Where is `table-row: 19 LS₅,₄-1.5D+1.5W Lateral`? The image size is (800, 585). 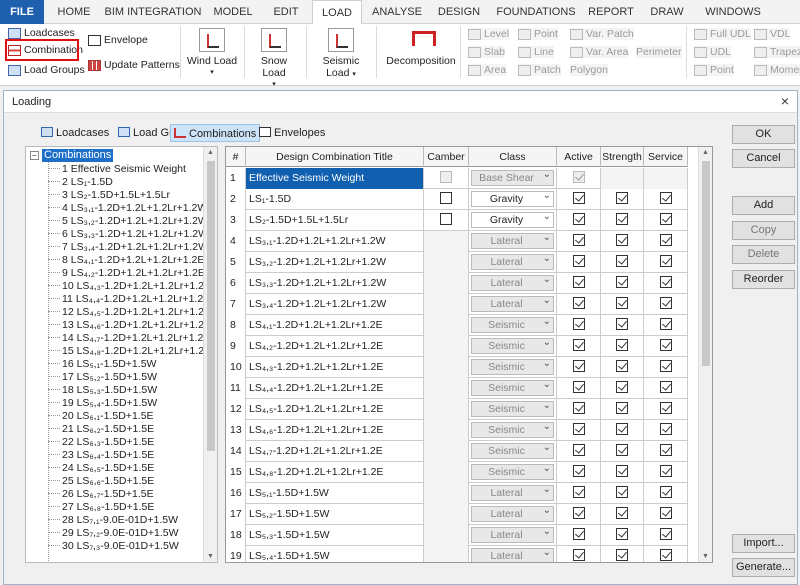 table-row: 19 LS₅,₄-1.5D+1.5W Lateral is located at coordinates (457, 554).